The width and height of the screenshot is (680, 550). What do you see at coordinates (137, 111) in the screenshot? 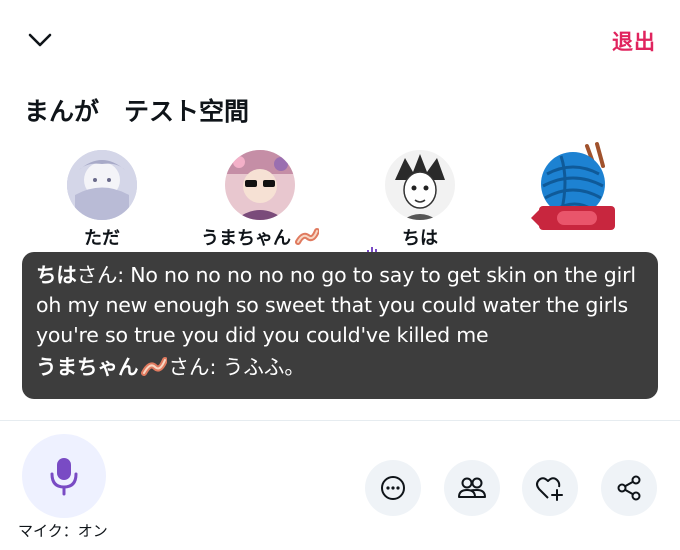
I see `room-title: まんが テスト空間` at bounding box center [137, 111].